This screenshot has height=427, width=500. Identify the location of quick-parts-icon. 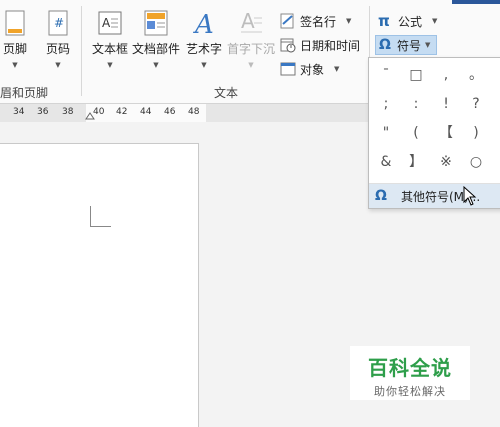
(156, 23).